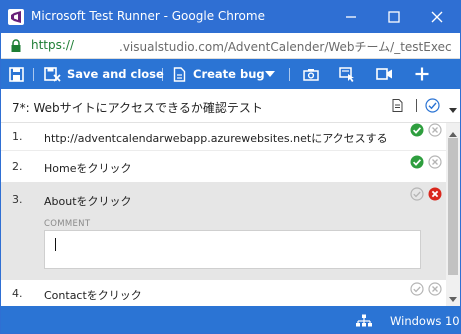 This screenshot has height=334, width=461. I want to click on step-number: 1., so click(17, 136).